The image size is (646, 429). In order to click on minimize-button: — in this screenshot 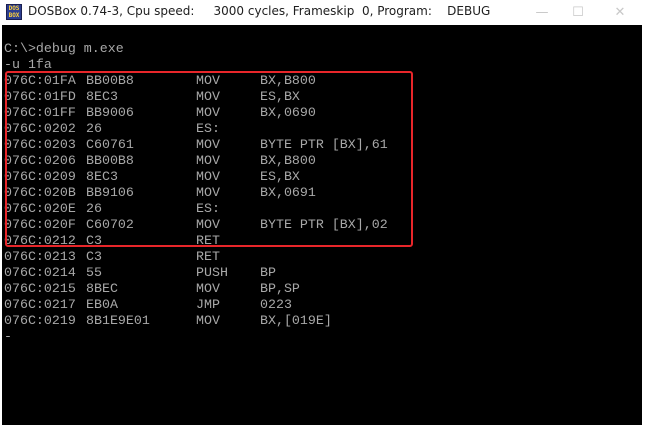, I will do `click(542, 12)`.